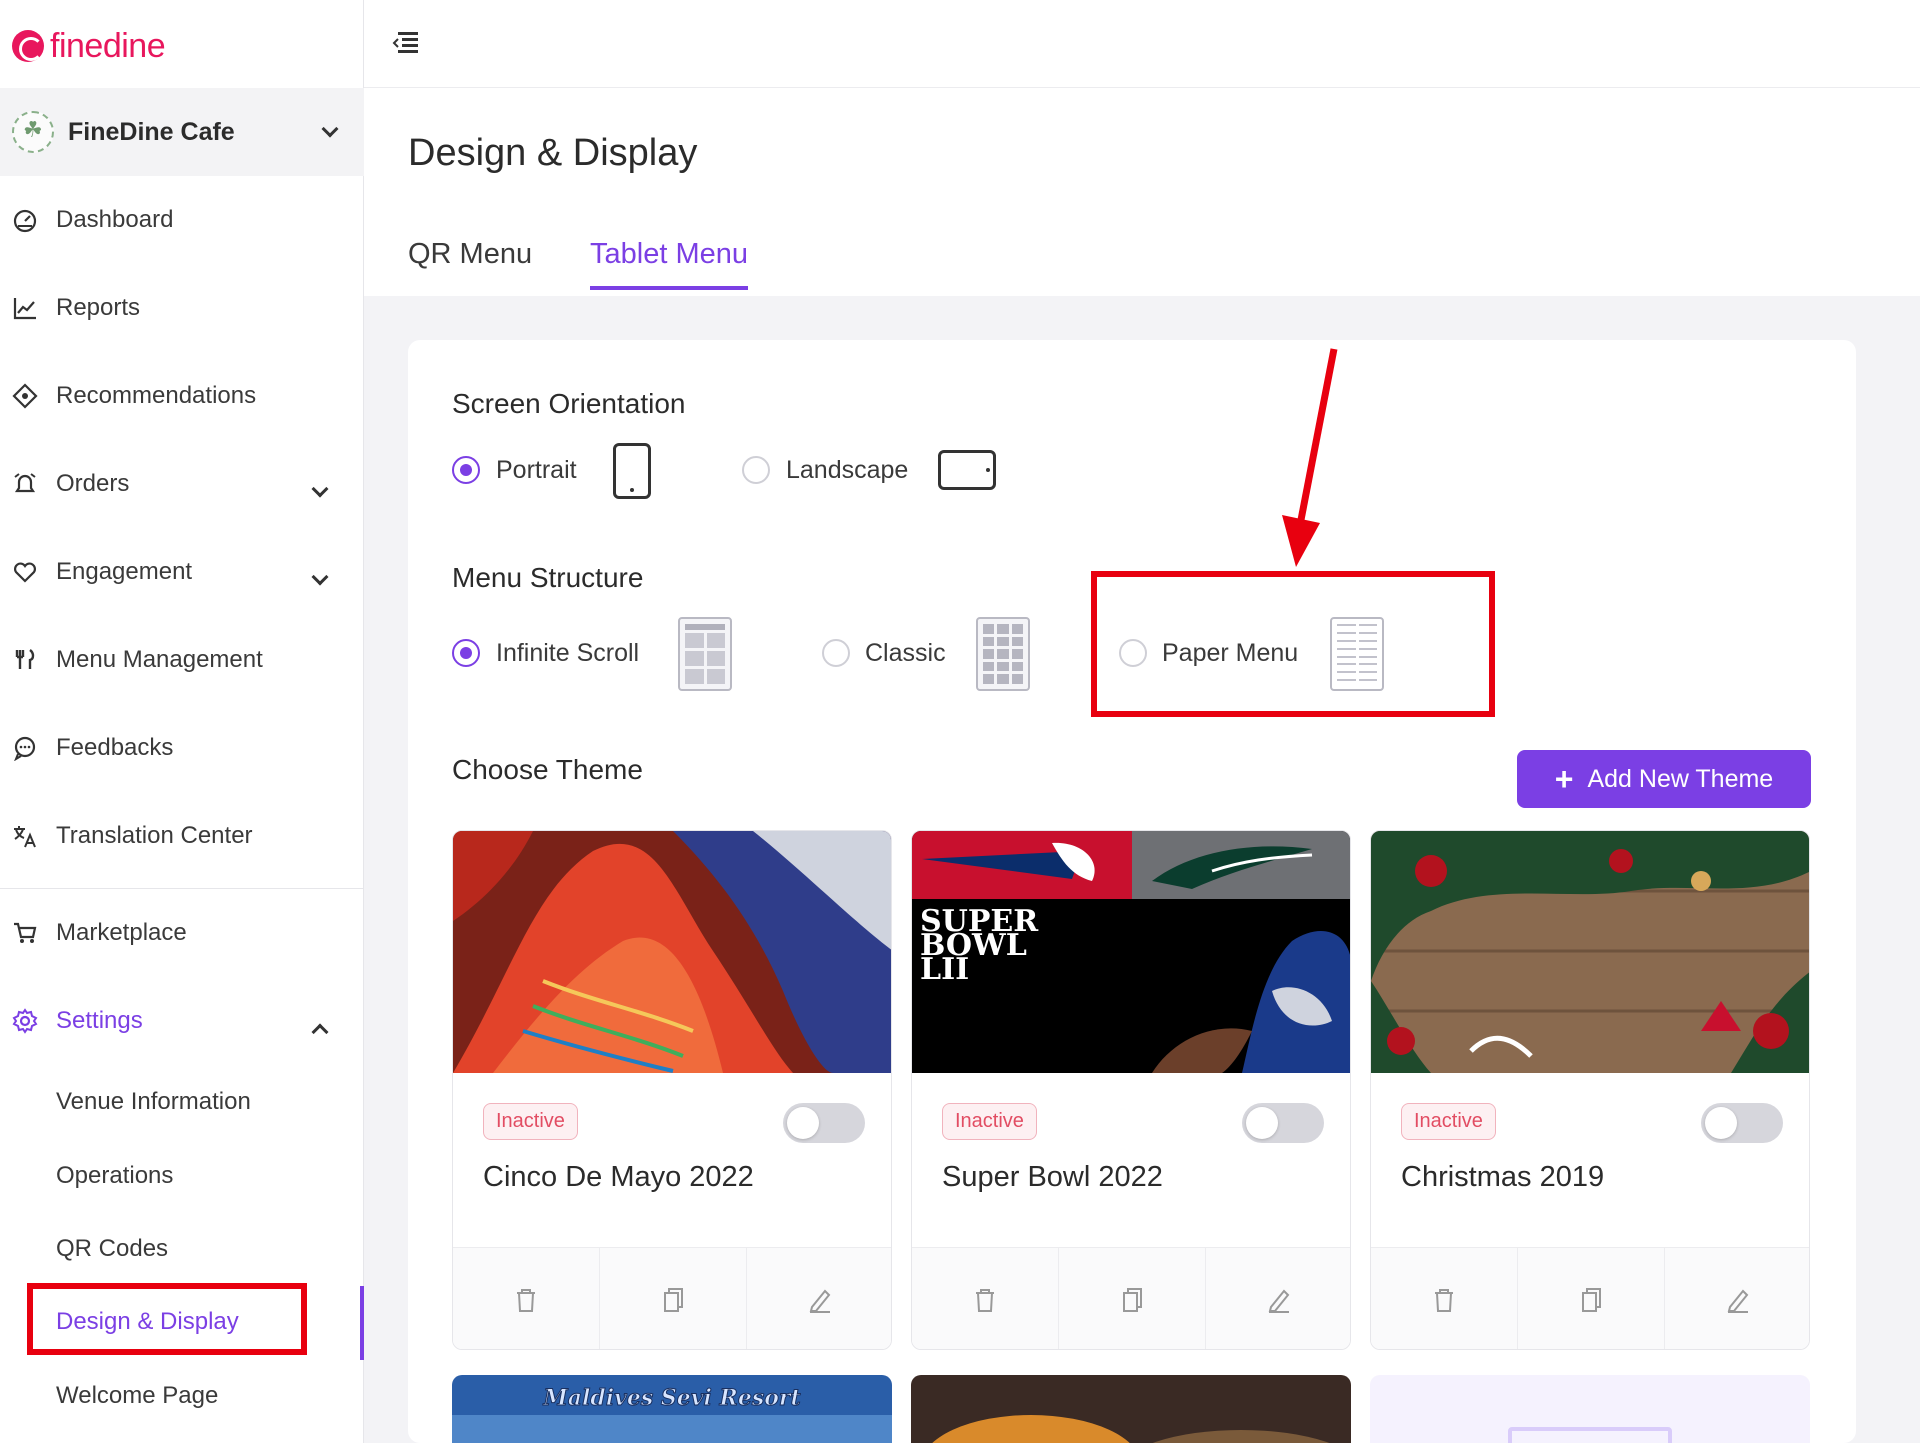 The height and width of the screenshot is (1443, 1920). What do you see at coordinates (1052, 1177) in the screenshot?
I see `theme-name: Super Bowl 2022` at bounding box center [1052, 1177].